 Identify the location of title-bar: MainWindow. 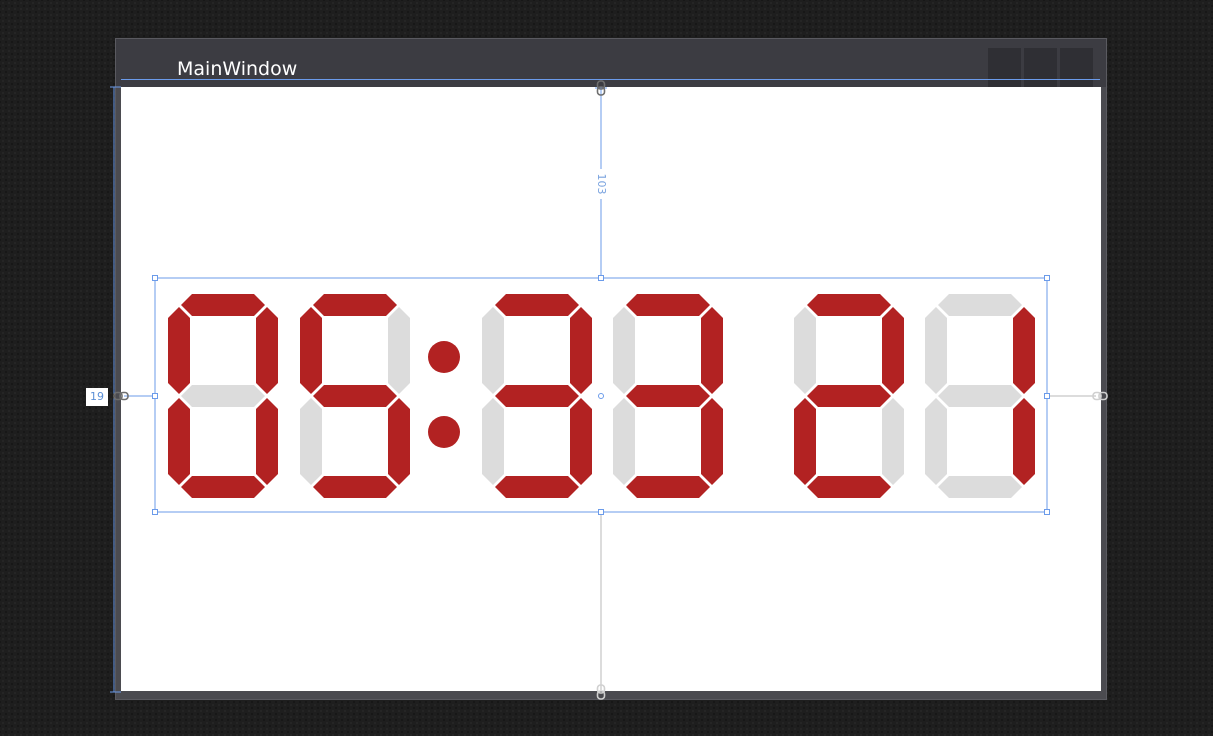
(611, 63).